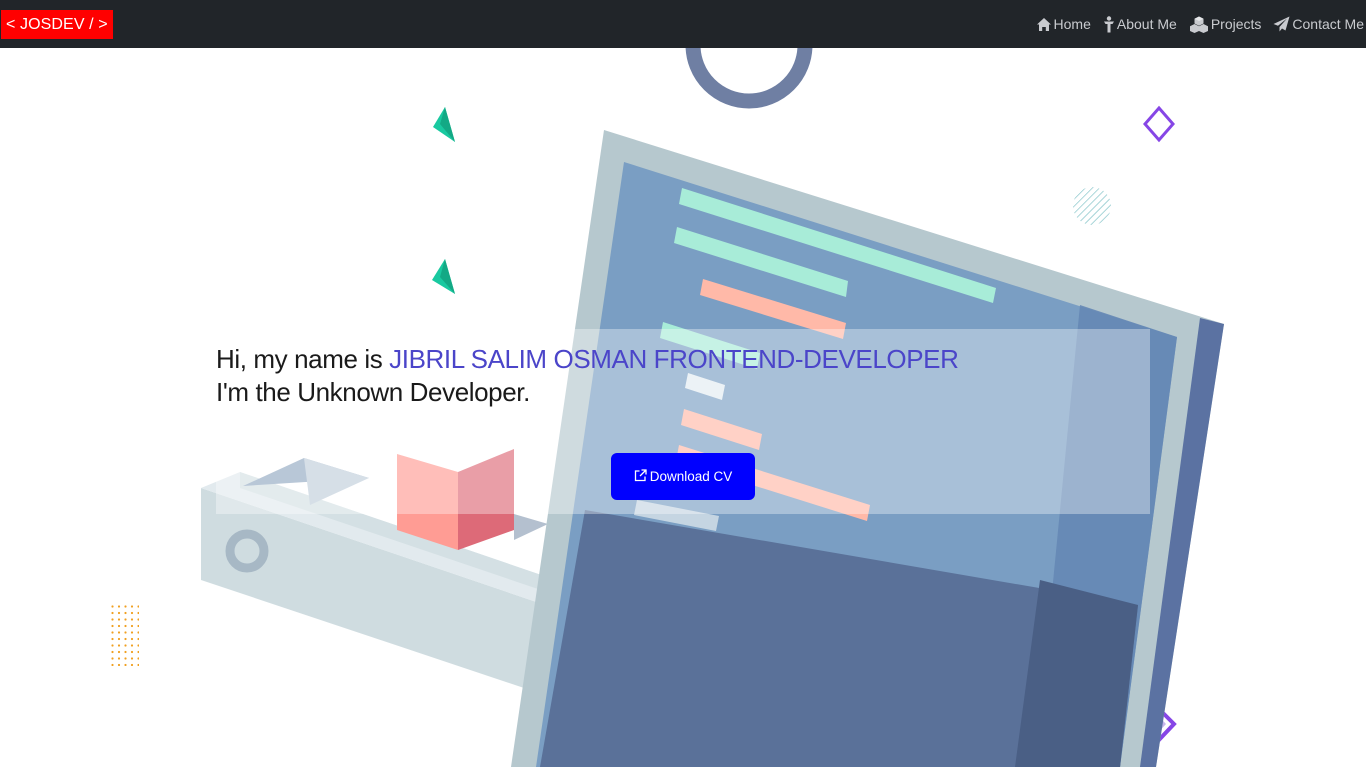  I want to click on hero-name-role: JIBRIL SALIM OSMAN FRONTEND-DEVELOPER, so click(674, 359).